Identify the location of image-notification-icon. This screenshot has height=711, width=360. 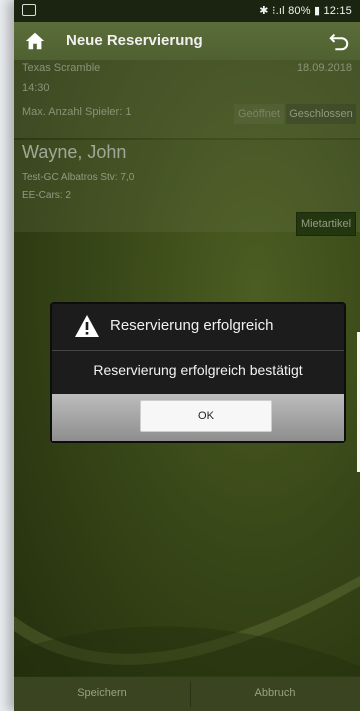
(29, 10).